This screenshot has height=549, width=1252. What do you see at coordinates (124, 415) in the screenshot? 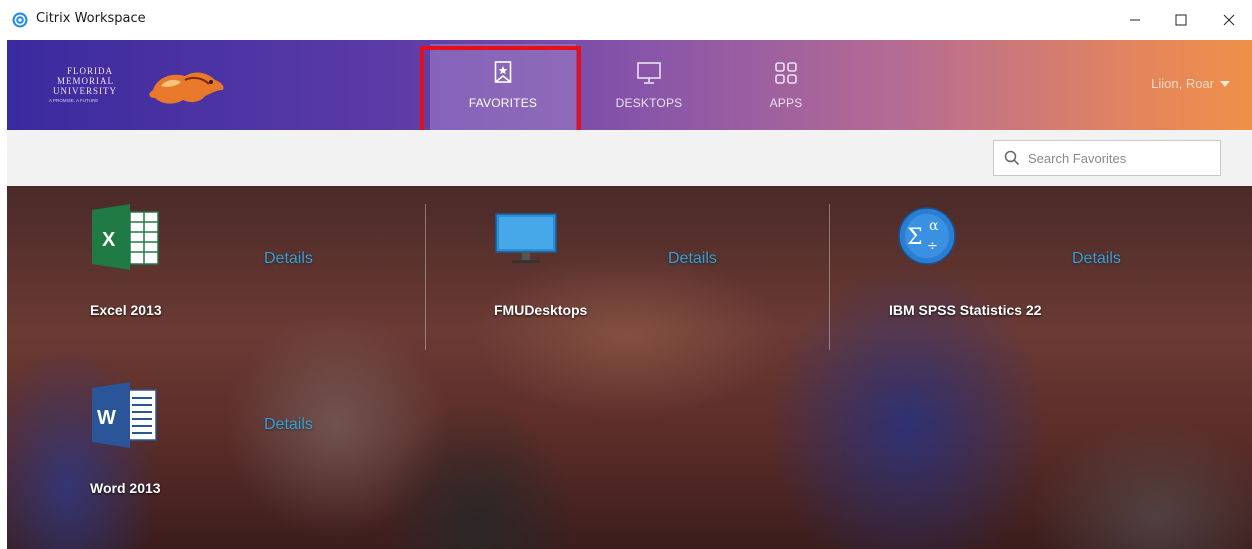
I see `word-icon: W` at bounding box center [124, 415].